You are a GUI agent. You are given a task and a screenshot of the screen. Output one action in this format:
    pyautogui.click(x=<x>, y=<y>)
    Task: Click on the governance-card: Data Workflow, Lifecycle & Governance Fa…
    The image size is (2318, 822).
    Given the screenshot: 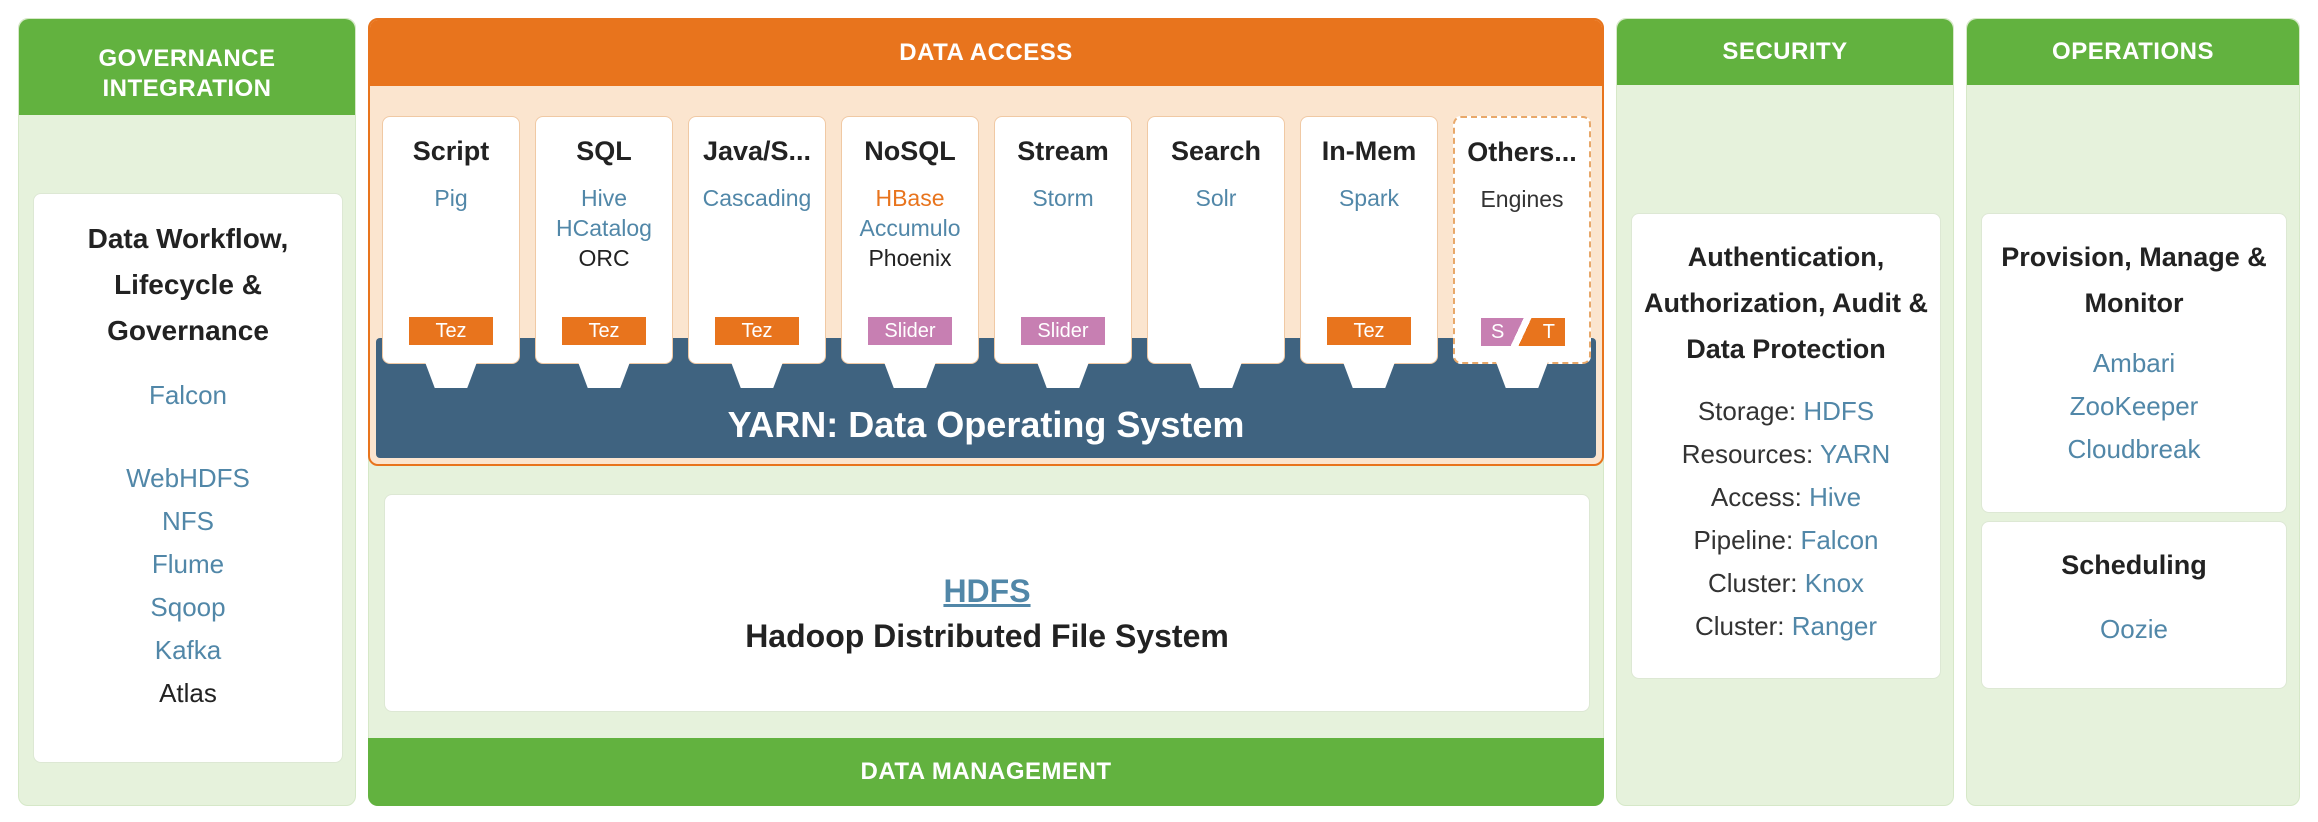 What is the action you would take?
    pyautogui.click(x=188, y=478)
    